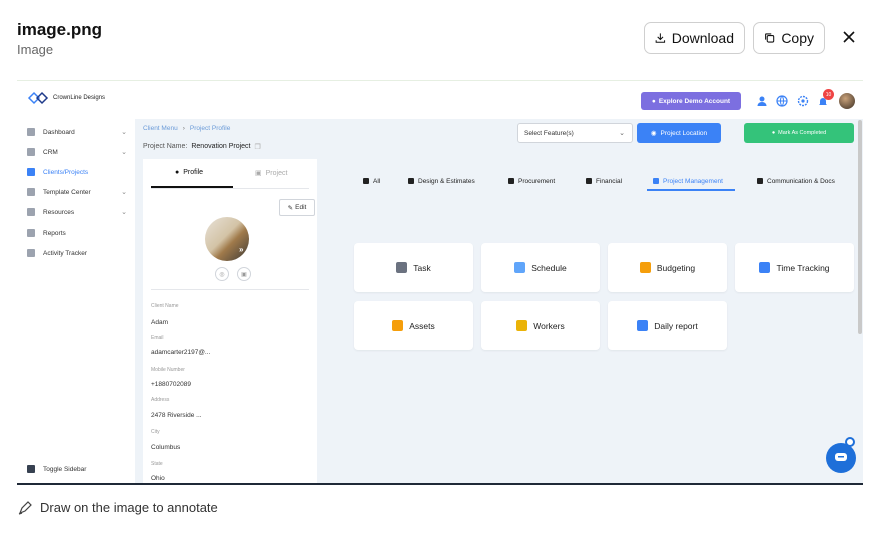 The image size is (884, 538). I want to click on card-label: Daily report, so click(676, 325).